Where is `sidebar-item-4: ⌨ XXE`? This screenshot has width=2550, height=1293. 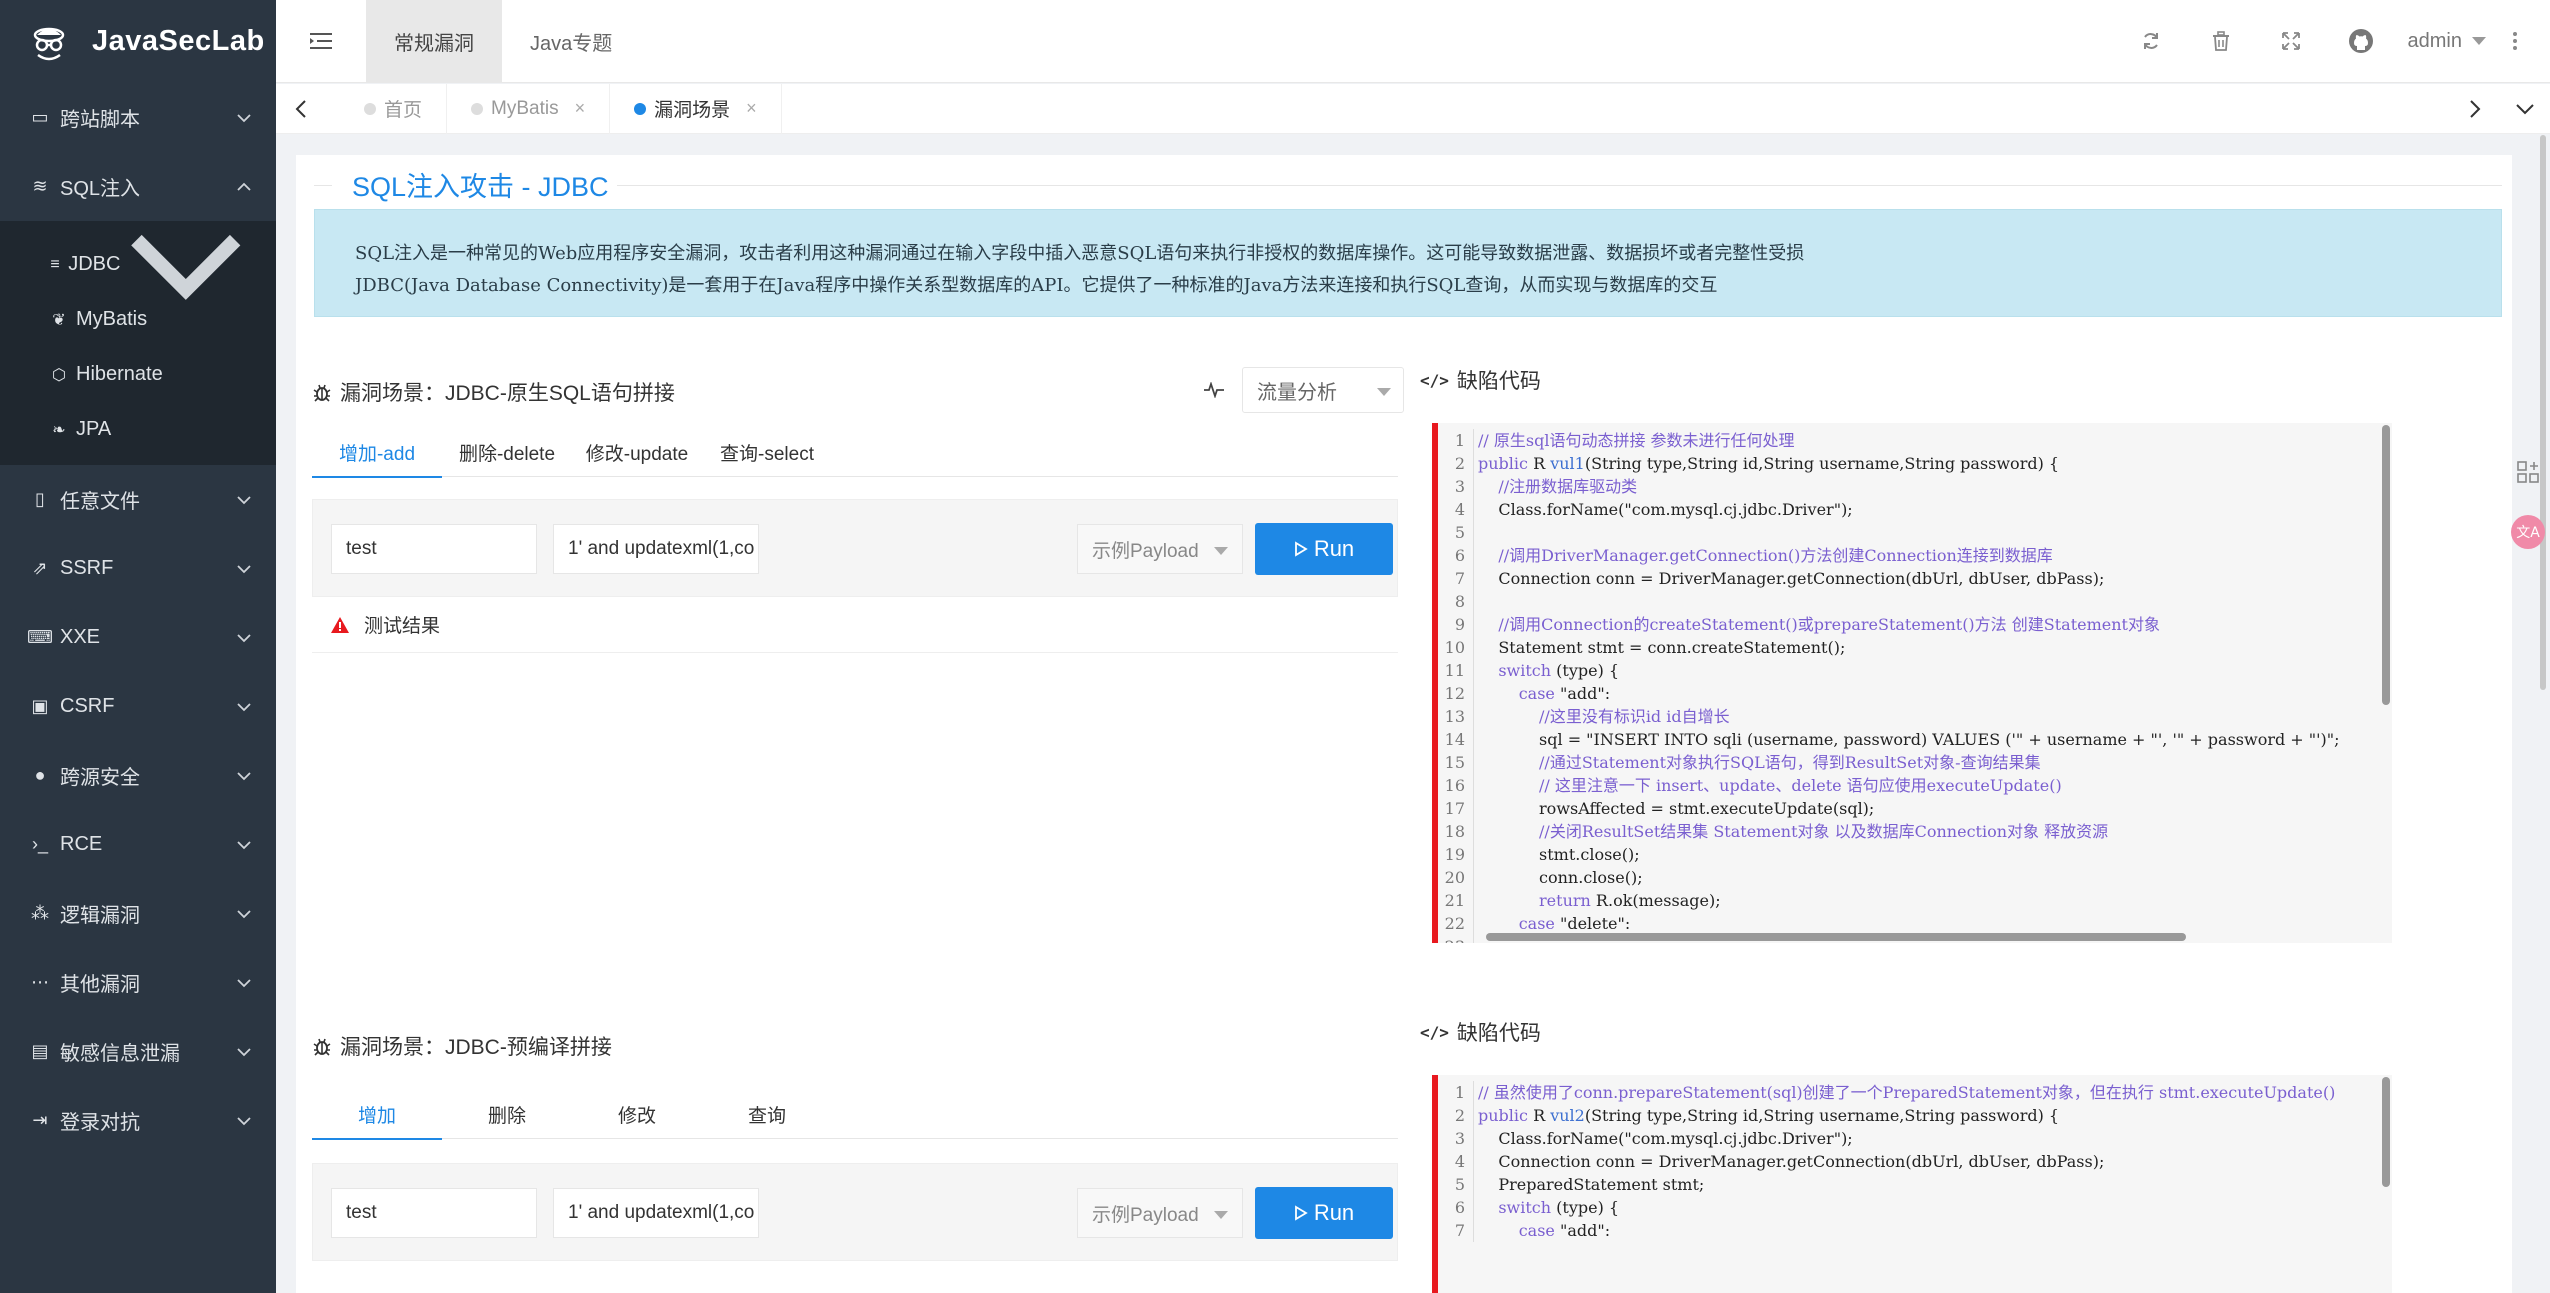 sidebar-item-4: ⌨ XXE is located at coordinates (138, 637).